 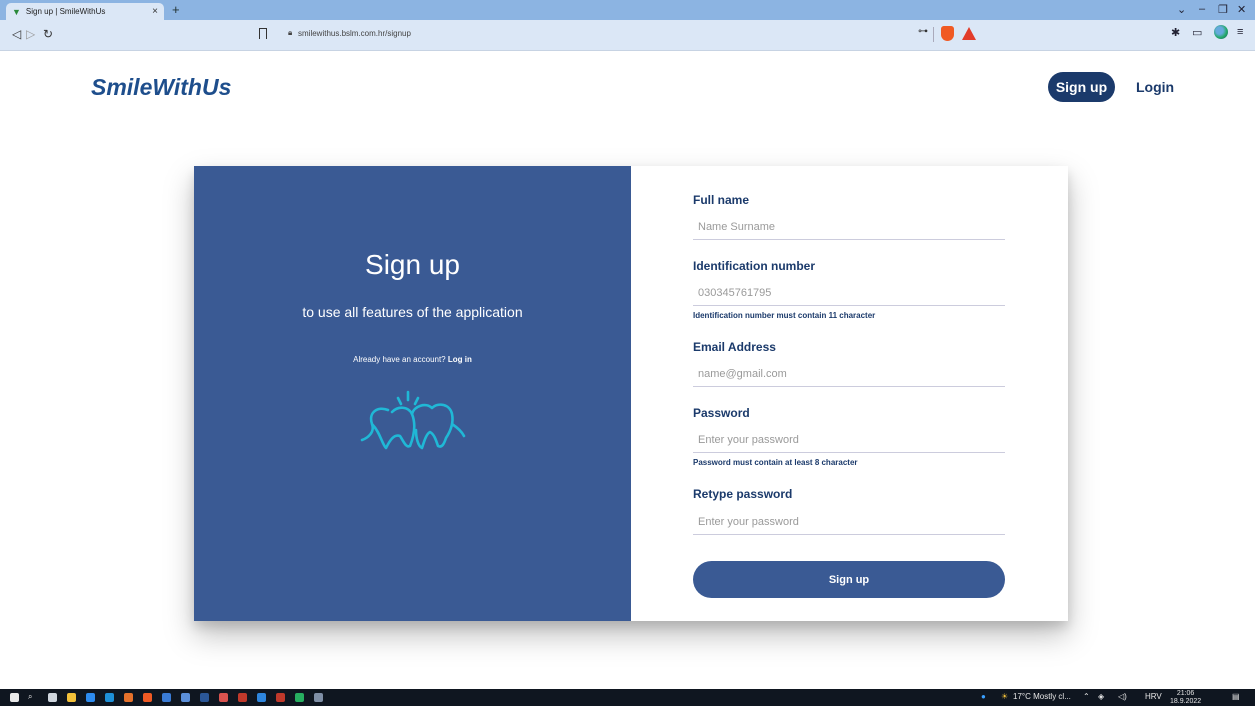 I want to click on key-icon: ⊶, so click(x=923, y=31).